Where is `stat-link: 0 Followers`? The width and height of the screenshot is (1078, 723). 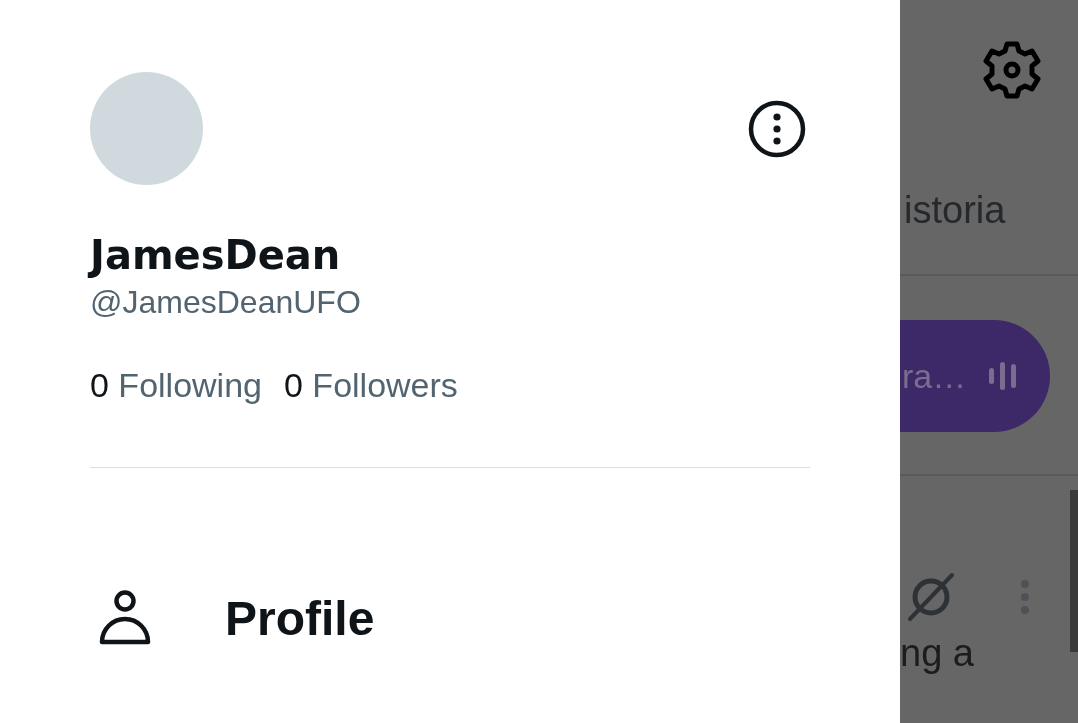
stat-link: 0 Followers is located at coordinates (371, 385).